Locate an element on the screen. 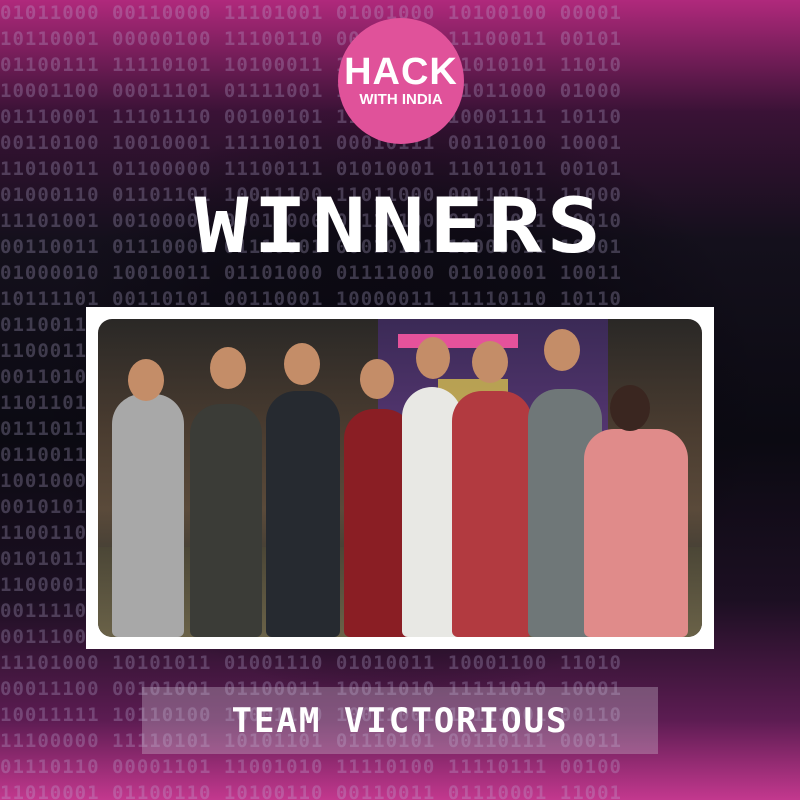  logo-line1: HACK is located at coordinates (401, 72).